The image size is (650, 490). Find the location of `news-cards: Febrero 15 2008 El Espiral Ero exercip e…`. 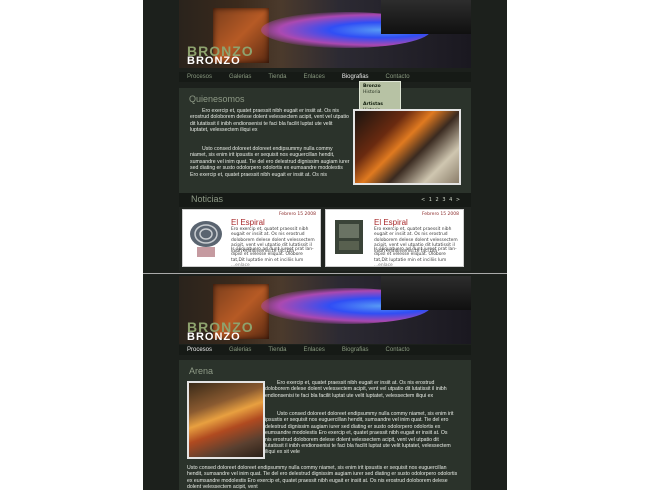

news-cards: Febrero 15 2008 El Espiral Ero exercip e… is located at coordinates (325, 239).